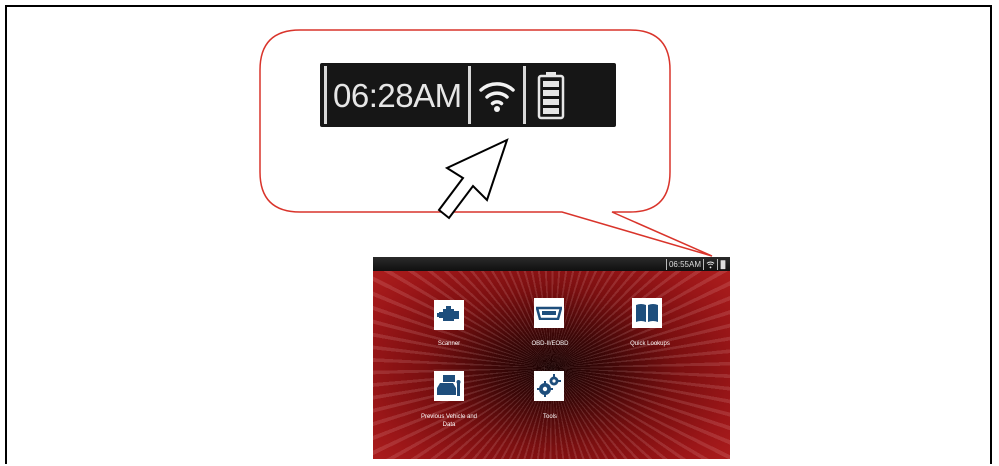  Describe the element at coordinates (397, 95) in the screenshot. I see `clock-time: 06:28AM` at that location.